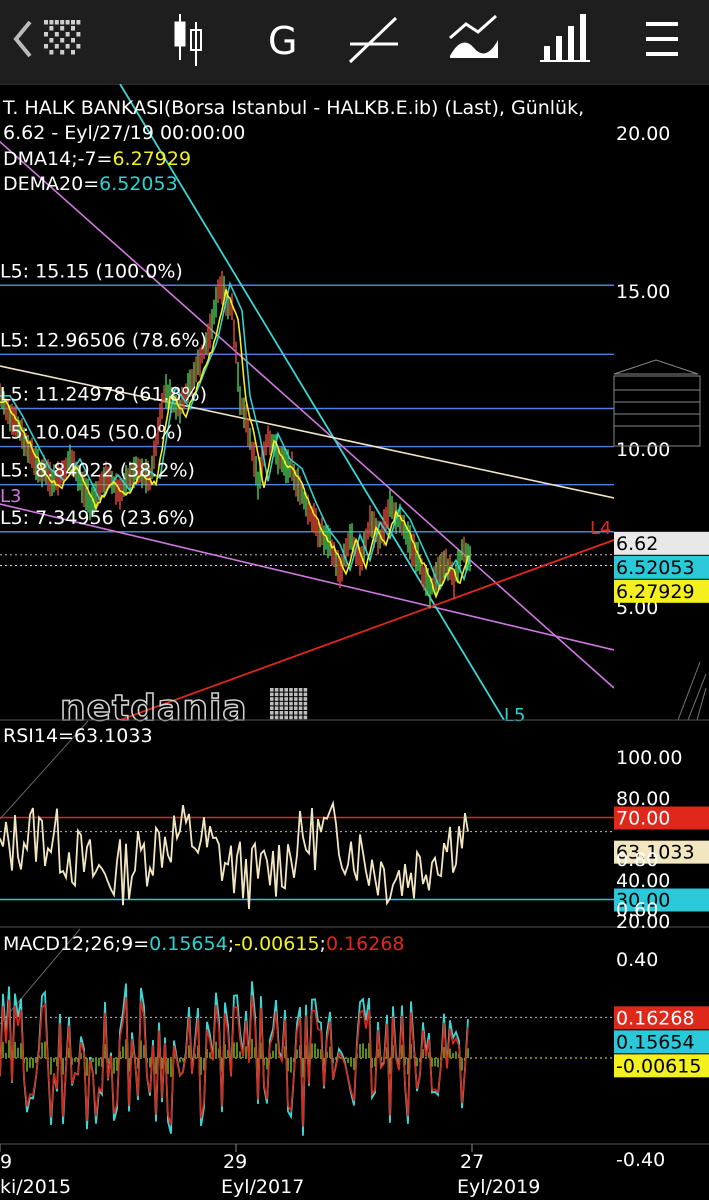 The image size is (709, 1200). What do you see at coordinates (97, 471) in the screenshot?
I see `fib-level-label: L5: 8.84022 (38.2%)` at bounding box center [97, 471].